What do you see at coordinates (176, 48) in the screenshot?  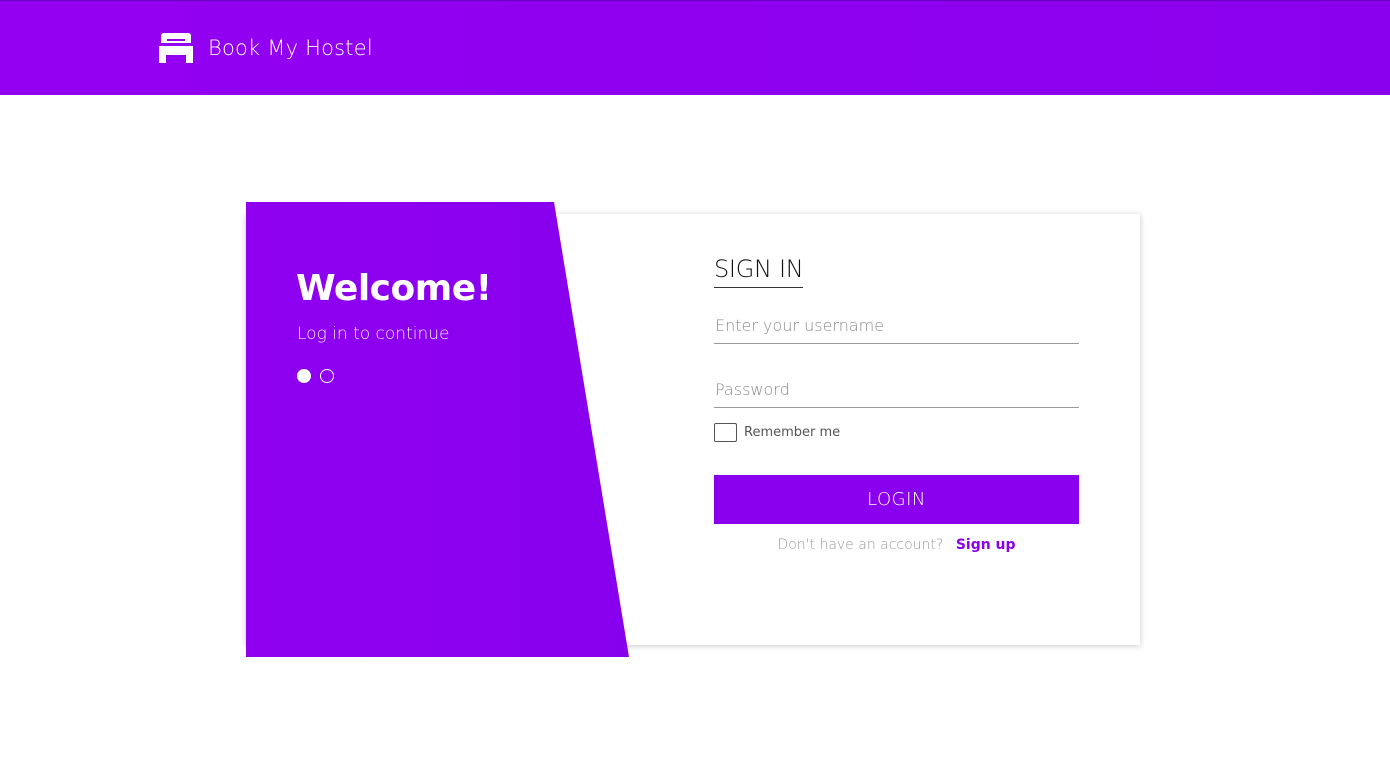 I see `bed-icon` at bounding box center [176, 48].